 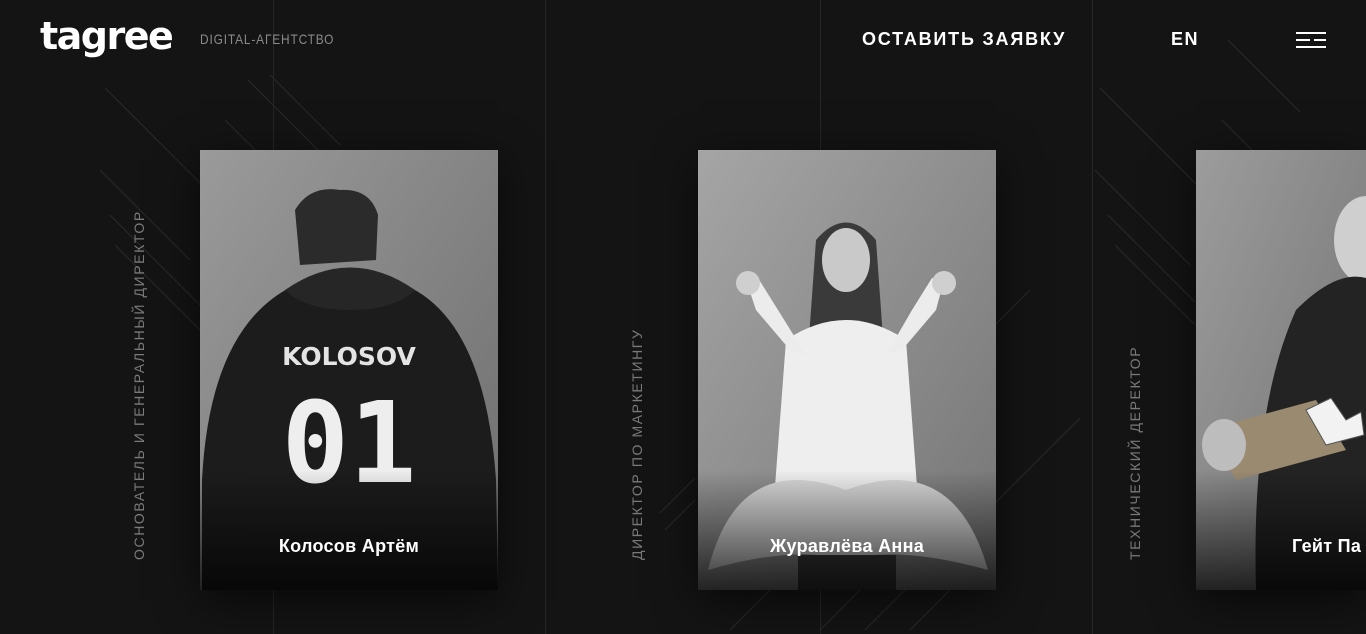 What do you see at coordinates (964, 39) in the screenshot?
I see `leave-request-button: ОСТАВИТЬ ЗАЯВКУ` at bounding box center [964, 39].